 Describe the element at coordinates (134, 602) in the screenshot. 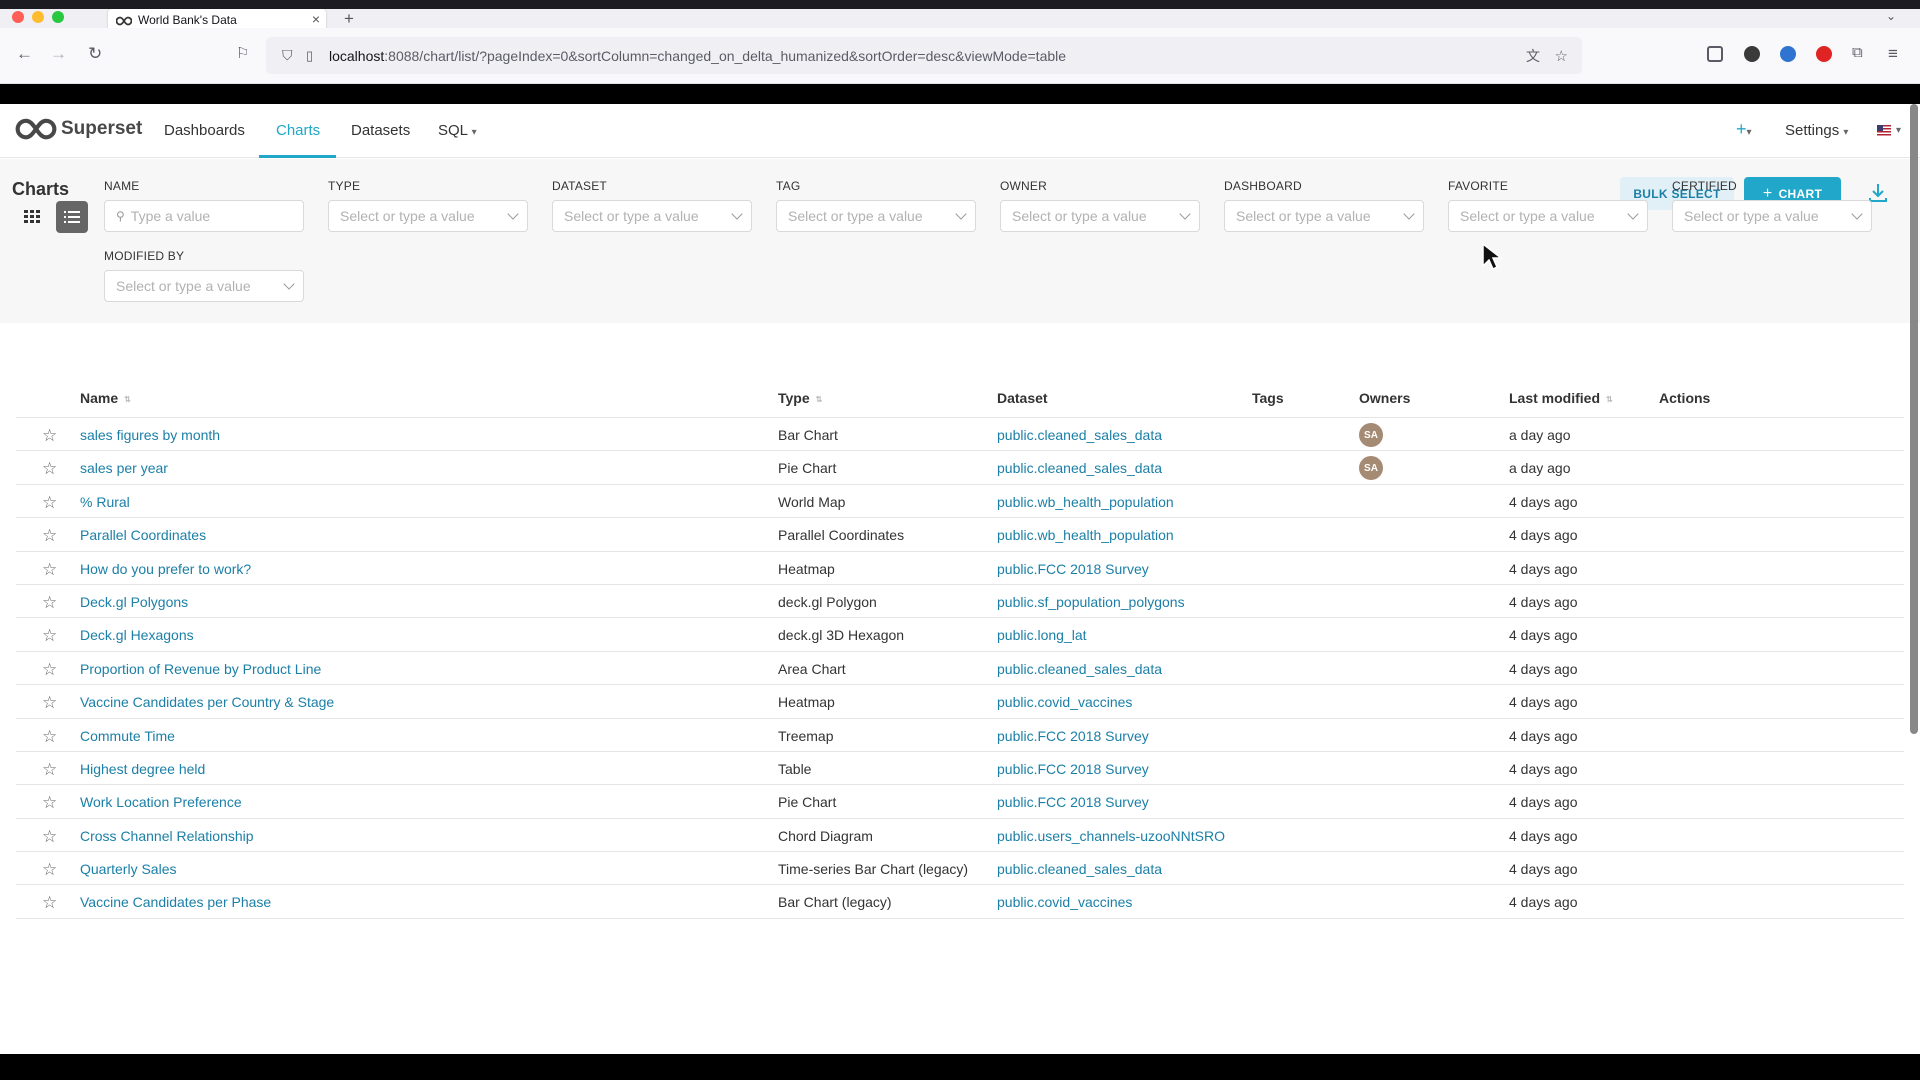

I see `chart-name-link: Deck.gl Polygons` at that location.